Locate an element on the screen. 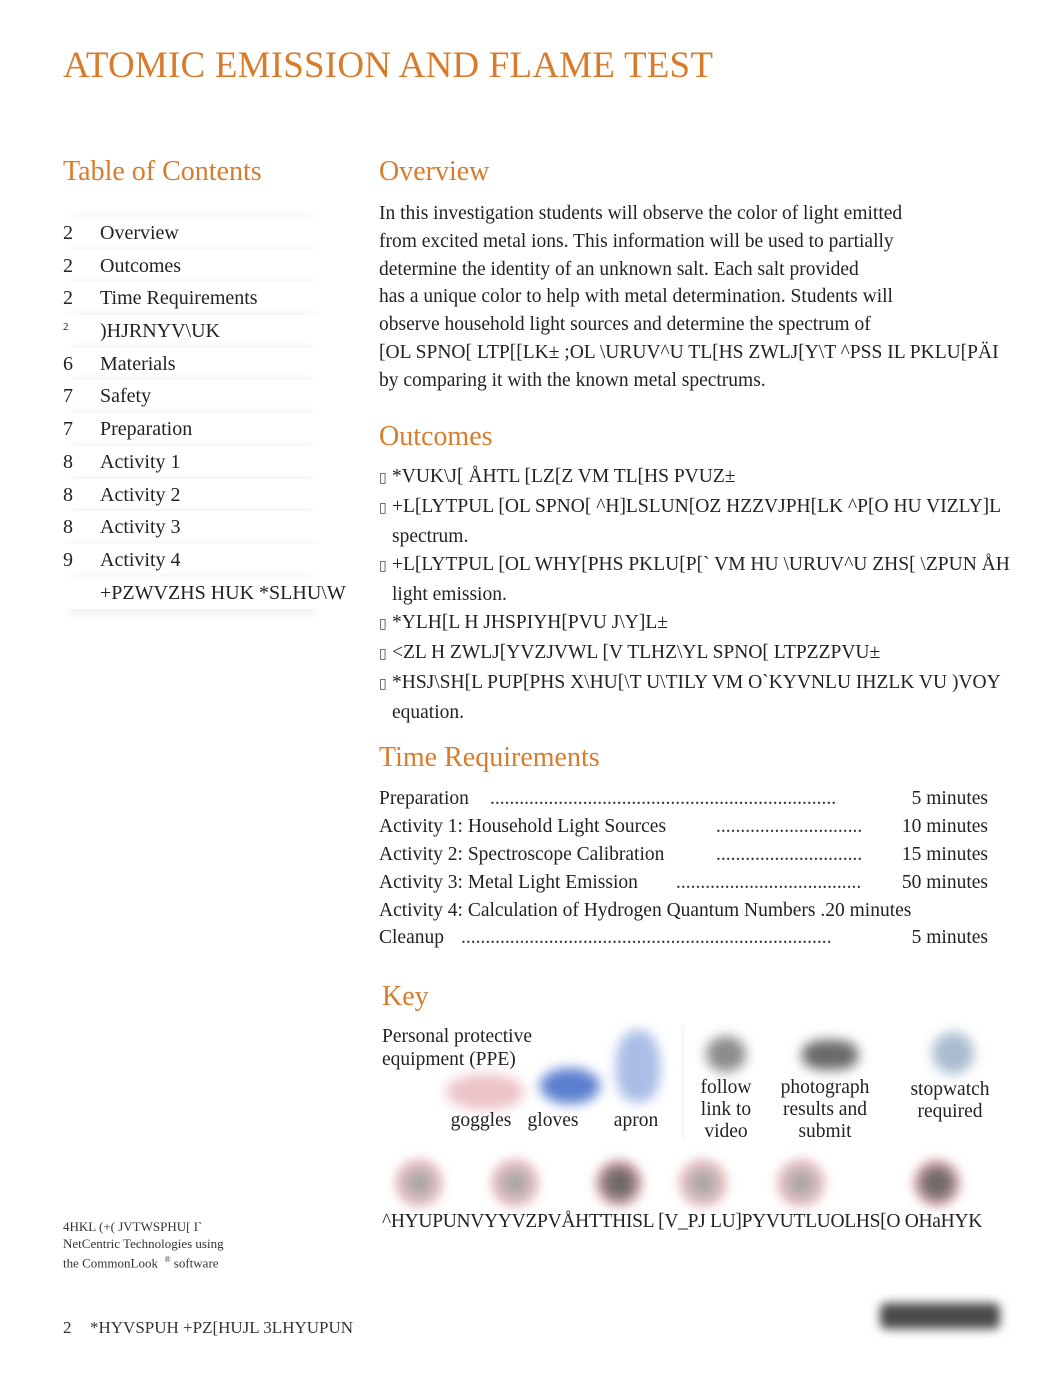  time-task: Cleanup is located at coordinates (411, 938).